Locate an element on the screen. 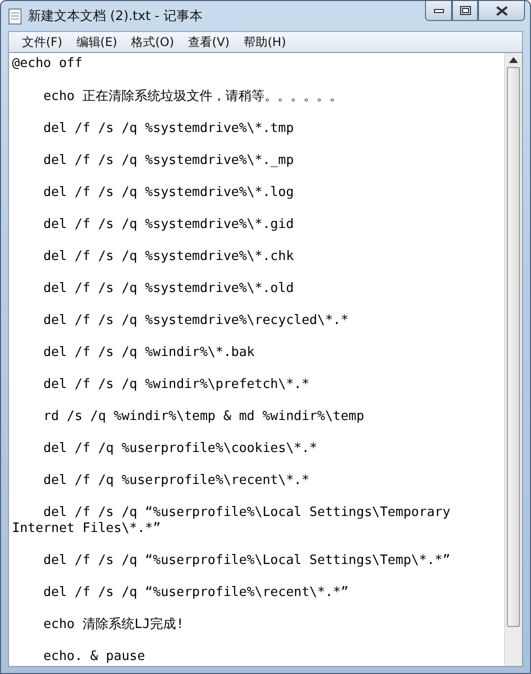 The width and height of the screenshot is (531, 674). text-line: del /f /q %userprofile%\cookies\*.* is located at coordinates (180, 449).